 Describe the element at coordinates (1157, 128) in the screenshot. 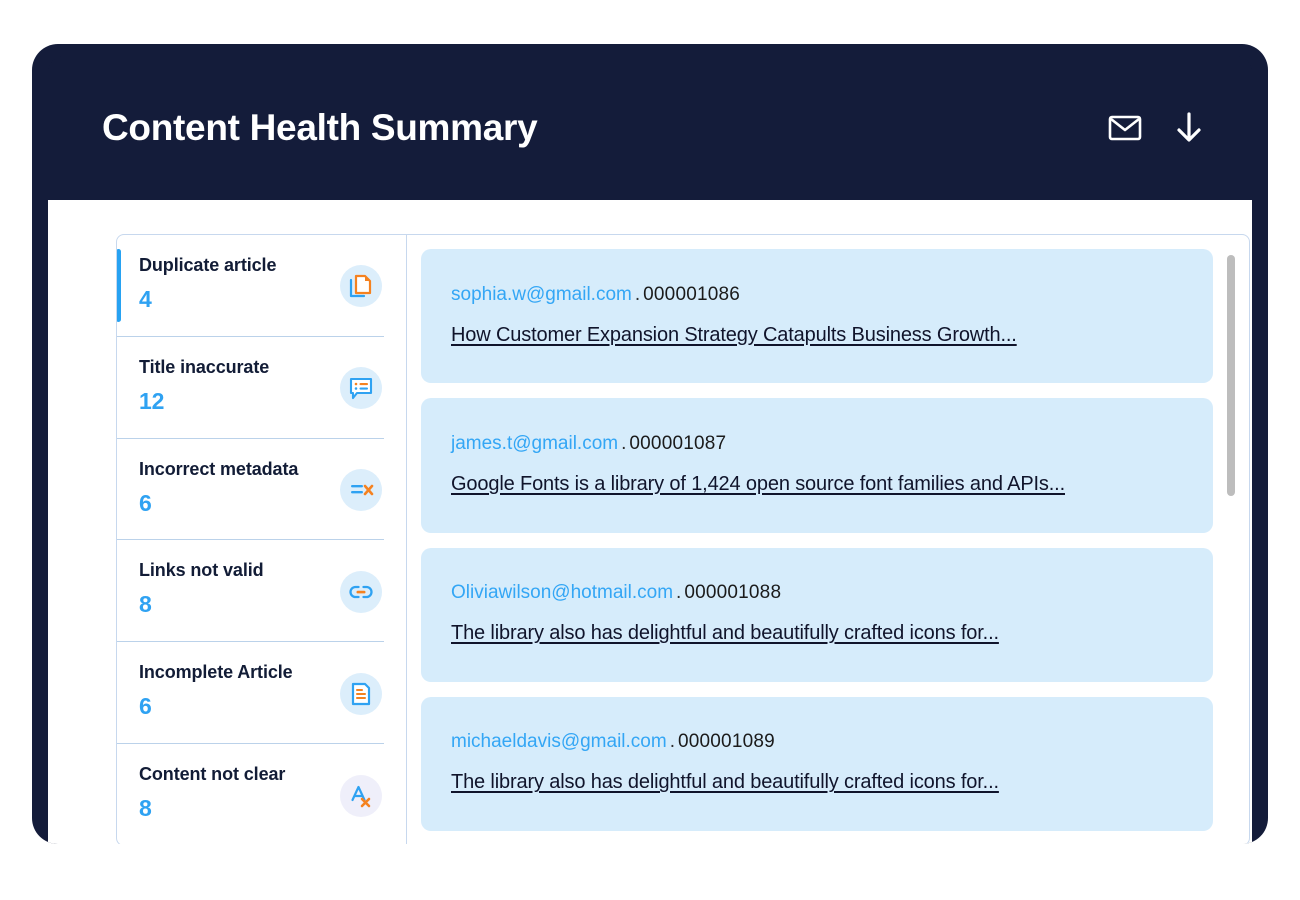

I see `header-actions` at that location.